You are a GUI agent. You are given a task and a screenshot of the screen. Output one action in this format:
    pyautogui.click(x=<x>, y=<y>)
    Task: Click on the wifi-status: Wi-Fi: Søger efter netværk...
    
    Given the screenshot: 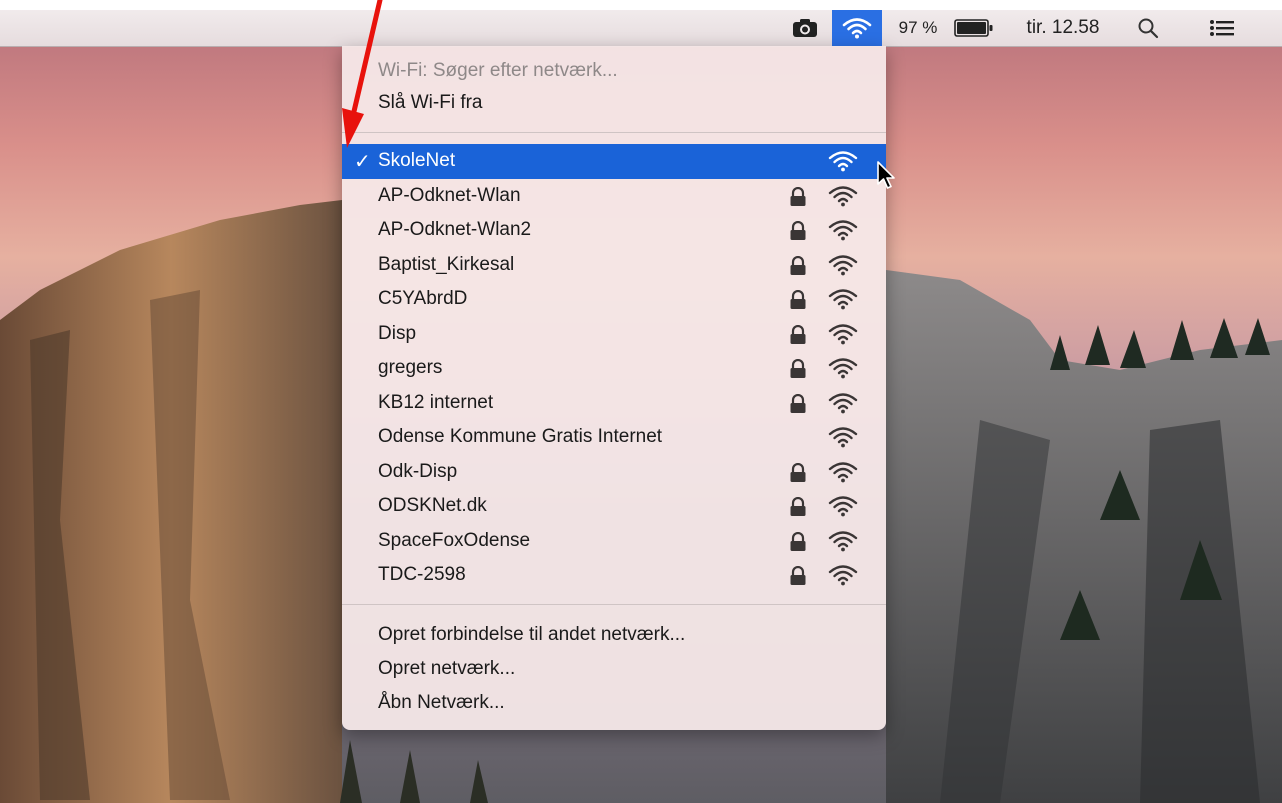 What is the action you would take?
    pyautogui.click(x=498, y=70)
    